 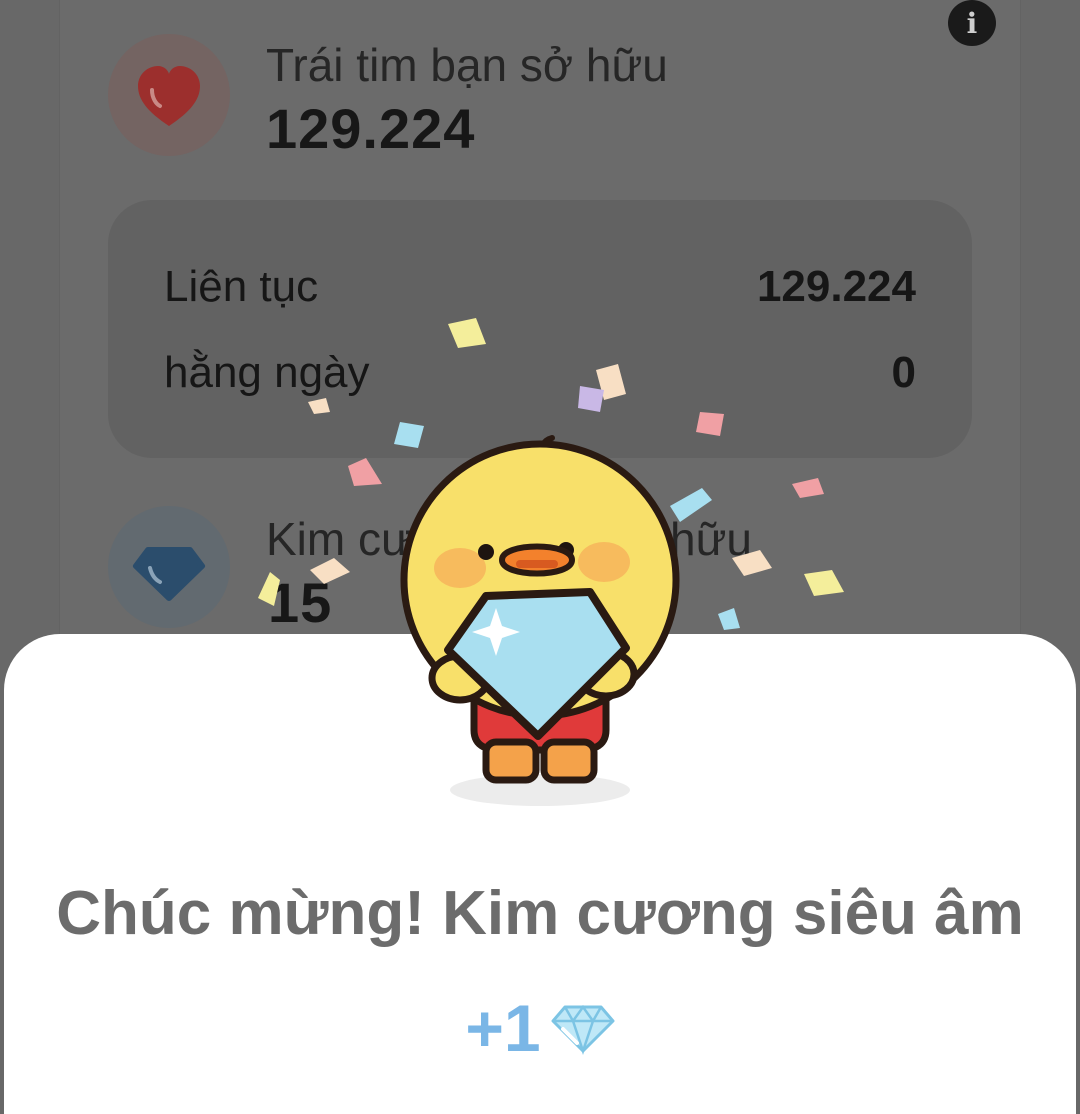 I want to click on hearts-label: Trái tim bạn sở hữu, so click(x=467, y=65).